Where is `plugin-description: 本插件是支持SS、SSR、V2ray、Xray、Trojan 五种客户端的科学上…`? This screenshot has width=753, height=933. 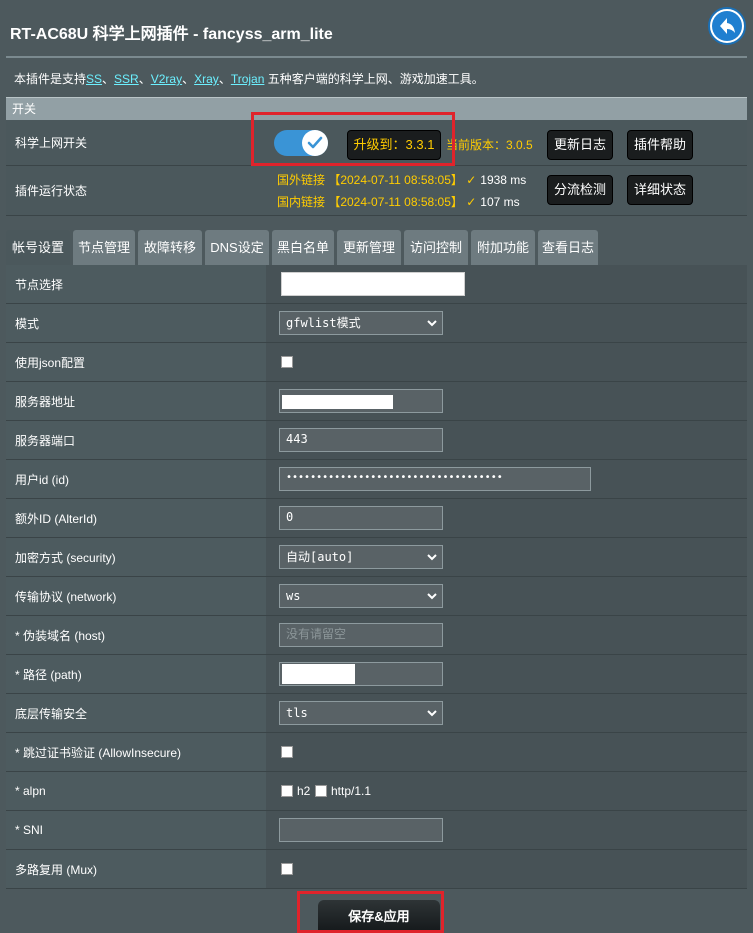
plugin-description: 本插件是支持SS、SSR、V2ray、Xray、Trojan 五种客户端的科学上… is located at coordinates (249, 79).